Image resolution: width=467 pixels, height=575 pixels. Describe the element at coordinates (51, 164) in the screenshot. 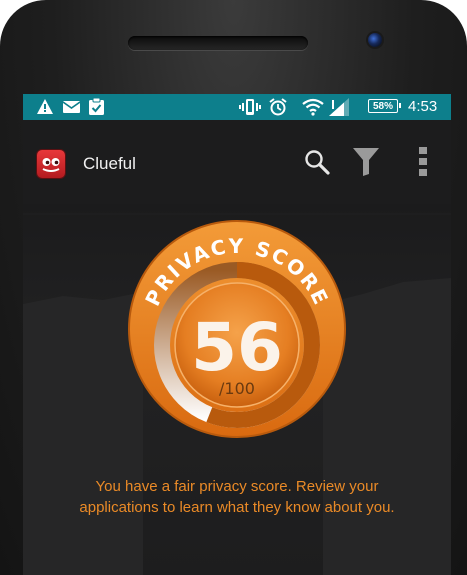

I see `clueful-app-icon` at that location.